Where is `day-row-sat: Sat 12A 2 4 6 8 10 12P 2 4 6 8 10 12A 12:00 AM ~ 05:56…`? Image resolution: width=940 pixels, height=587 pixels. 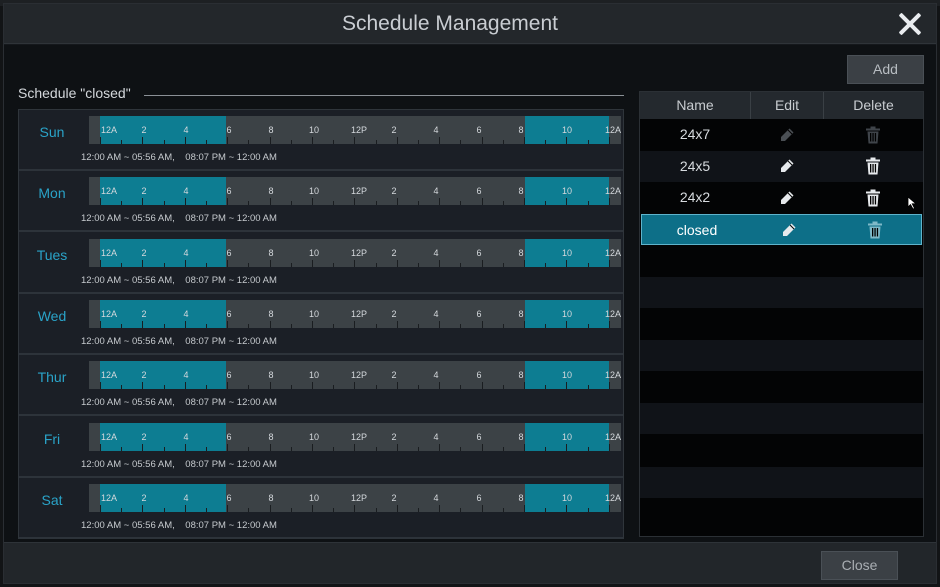 day-row-sat: Sat 12A 2 4 6 8 10 12P 2 4 6 8 10 12A 12:00 AM ~ 05:56… is located at coordinates (321, 508).